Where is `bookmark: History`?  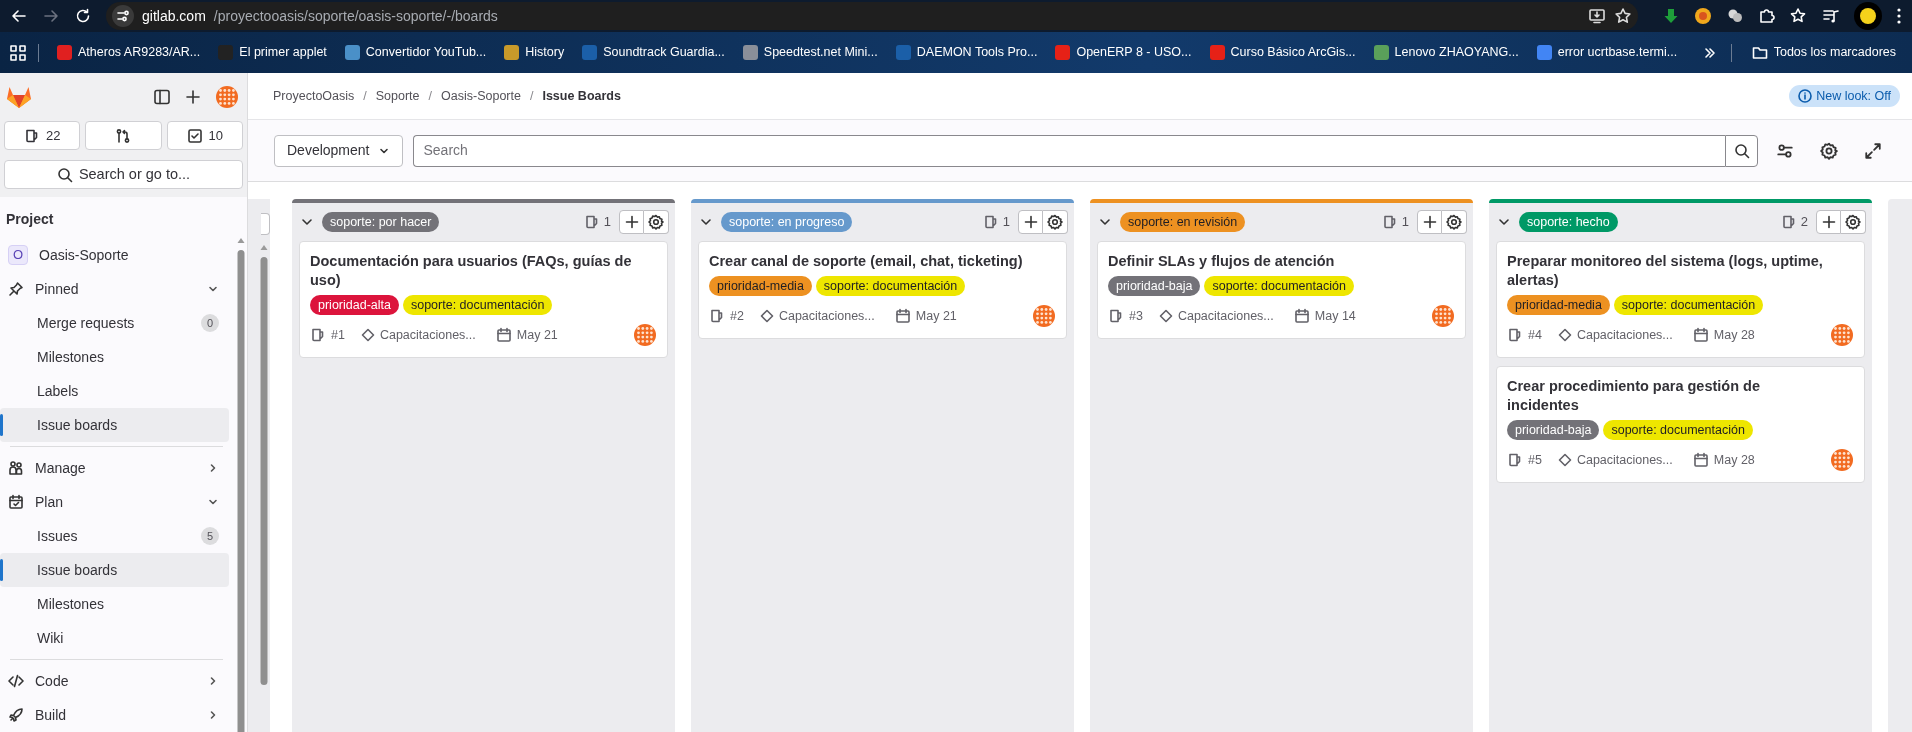
bookmark: History is located at coordinates (534, 52).